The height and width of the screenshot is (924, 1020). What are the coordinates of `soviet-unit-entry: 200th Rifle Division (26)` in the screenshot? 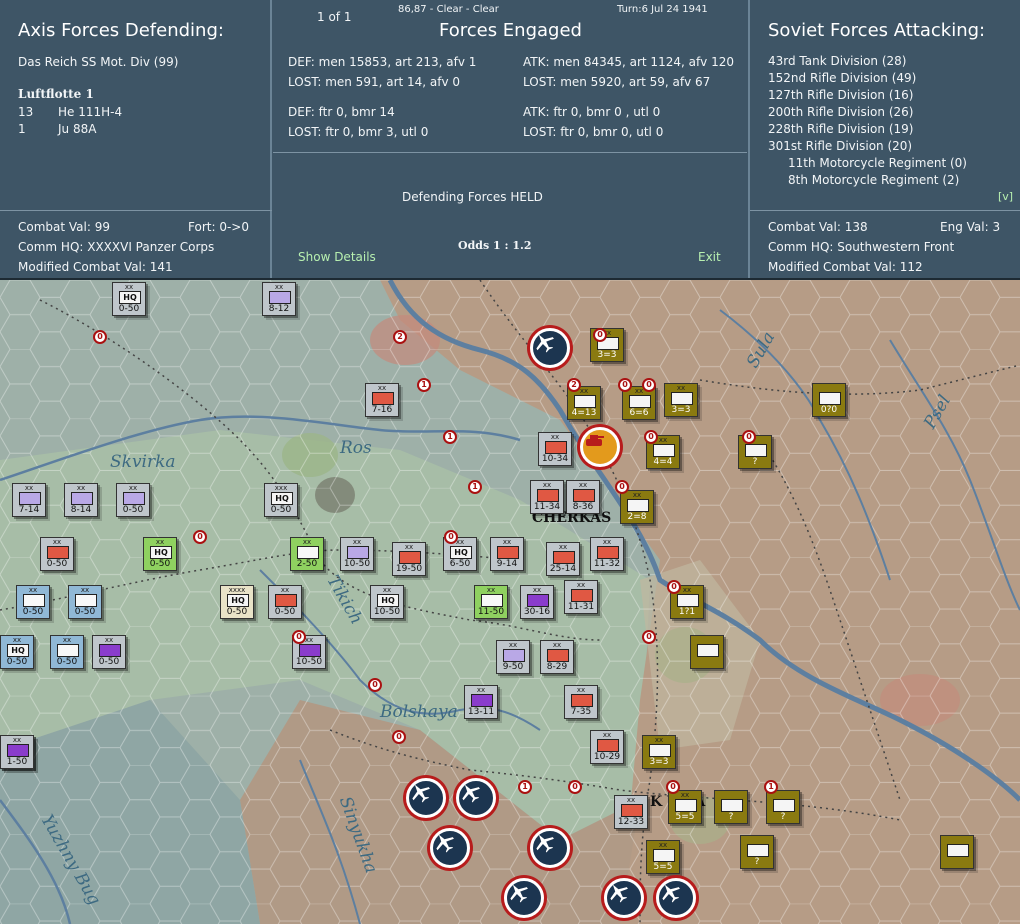 It's located at (841, 112).